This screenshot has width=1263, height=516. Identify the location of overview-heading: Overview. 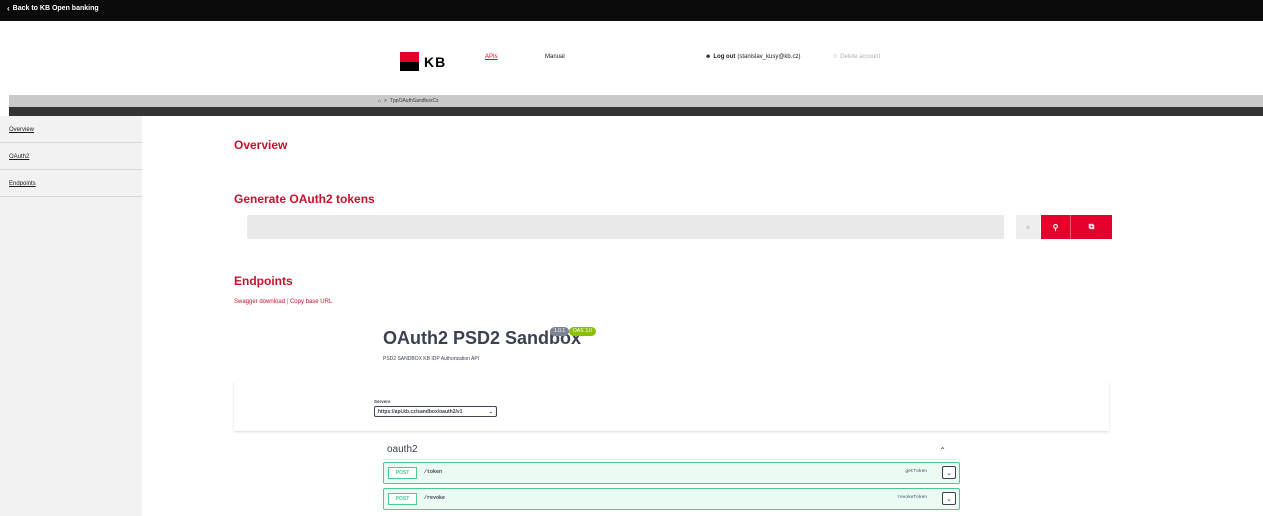
(261, 145).